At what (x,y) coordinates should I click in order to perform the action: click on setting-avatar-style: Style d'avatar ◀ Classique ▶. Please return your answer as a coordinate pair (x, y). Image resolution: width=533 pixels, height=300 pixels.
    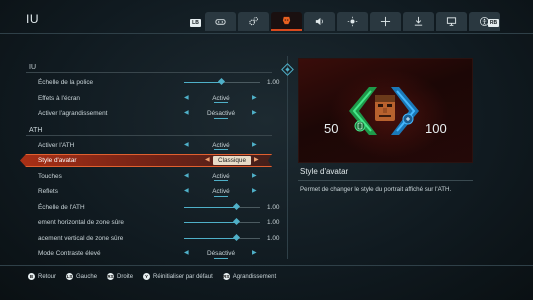
    Looking at the image, I should click on (149, 161).